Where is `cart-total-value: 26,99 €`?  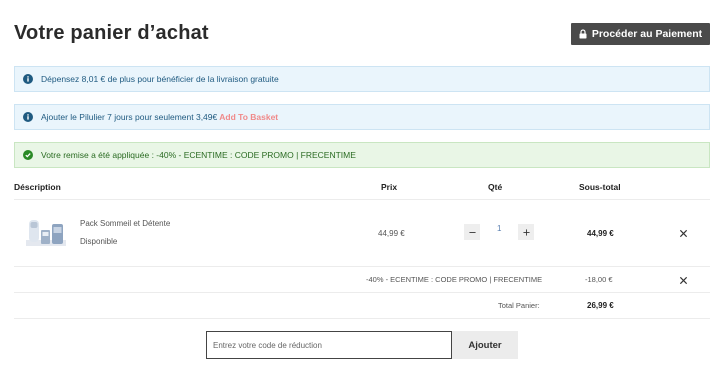
cart-total-value: 26,99 € is located at coordinates (600, 305).